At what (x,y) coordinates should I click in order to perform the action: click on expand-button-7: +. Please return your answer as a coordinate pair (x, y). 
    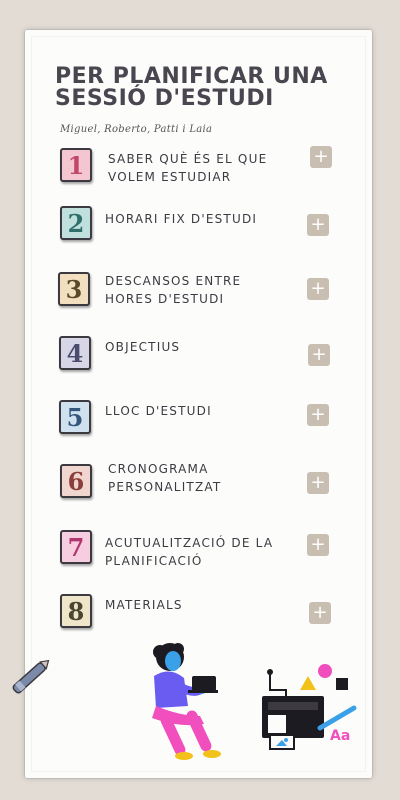
    Looking at the image, I should click on (318, 545).